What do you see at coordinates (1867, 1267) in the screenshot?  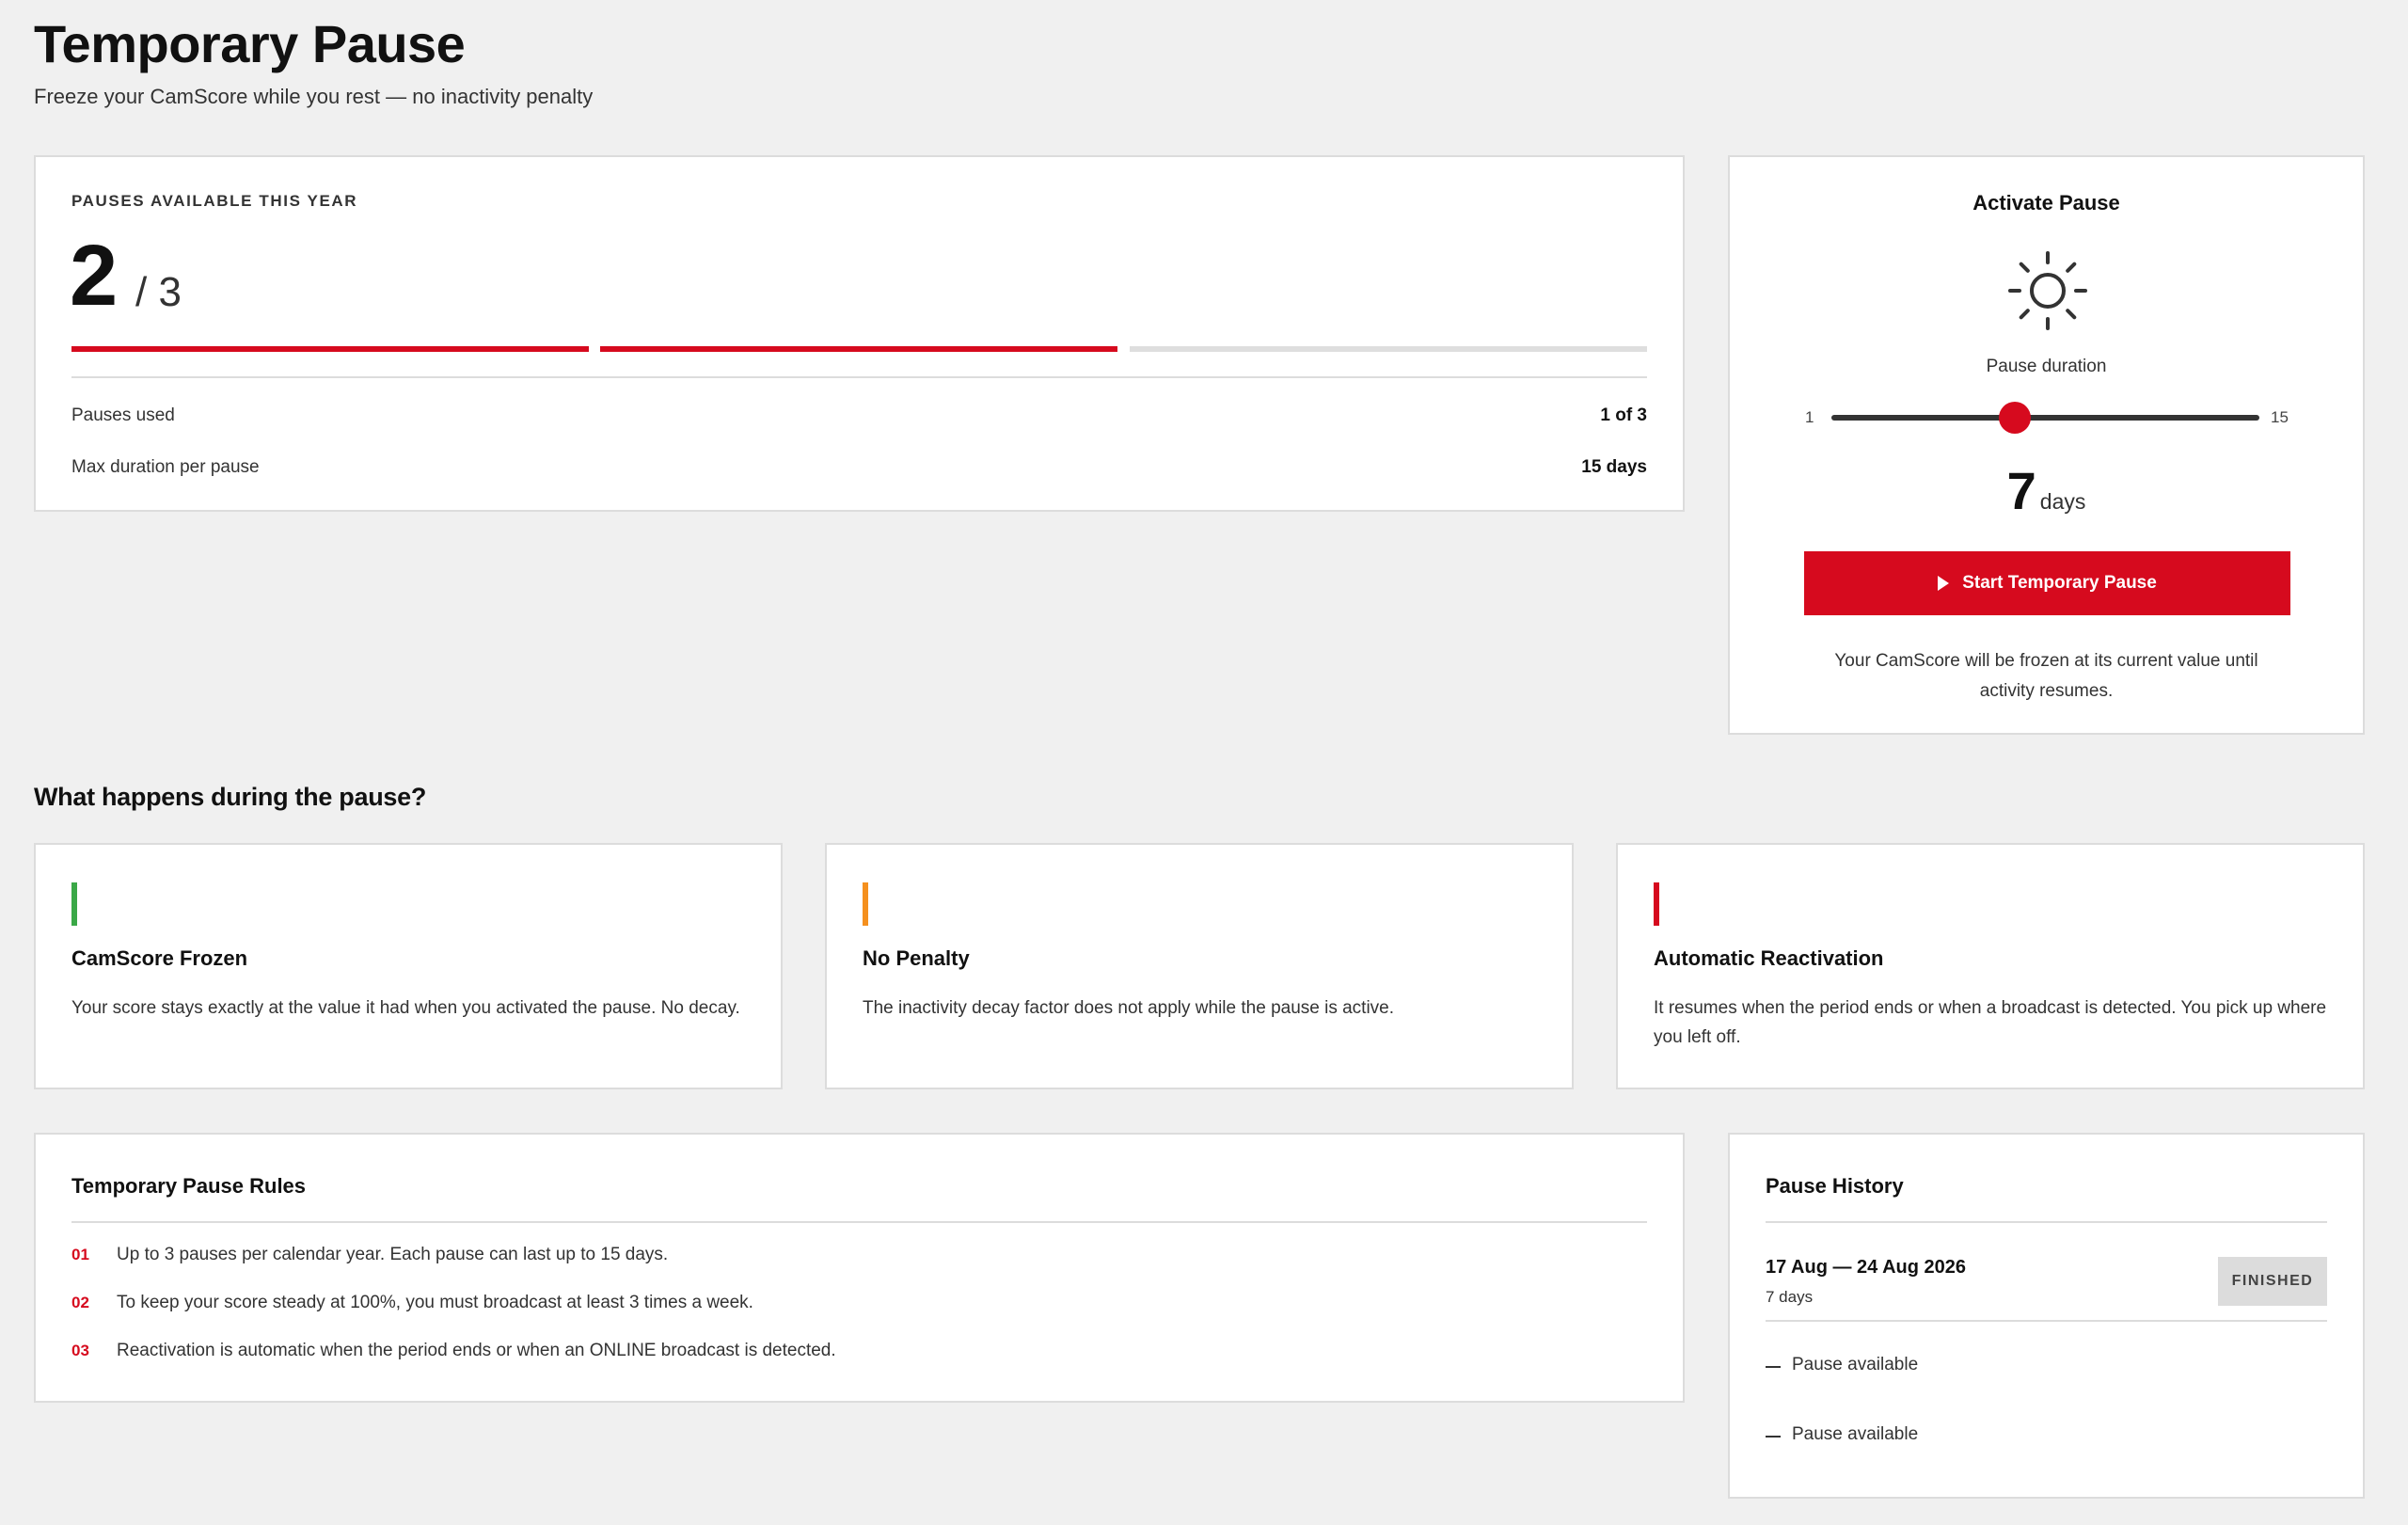 I see `history-entry-dates: 17 Aug — 24 Aug 2026` at bounding box center [1867, 1267].